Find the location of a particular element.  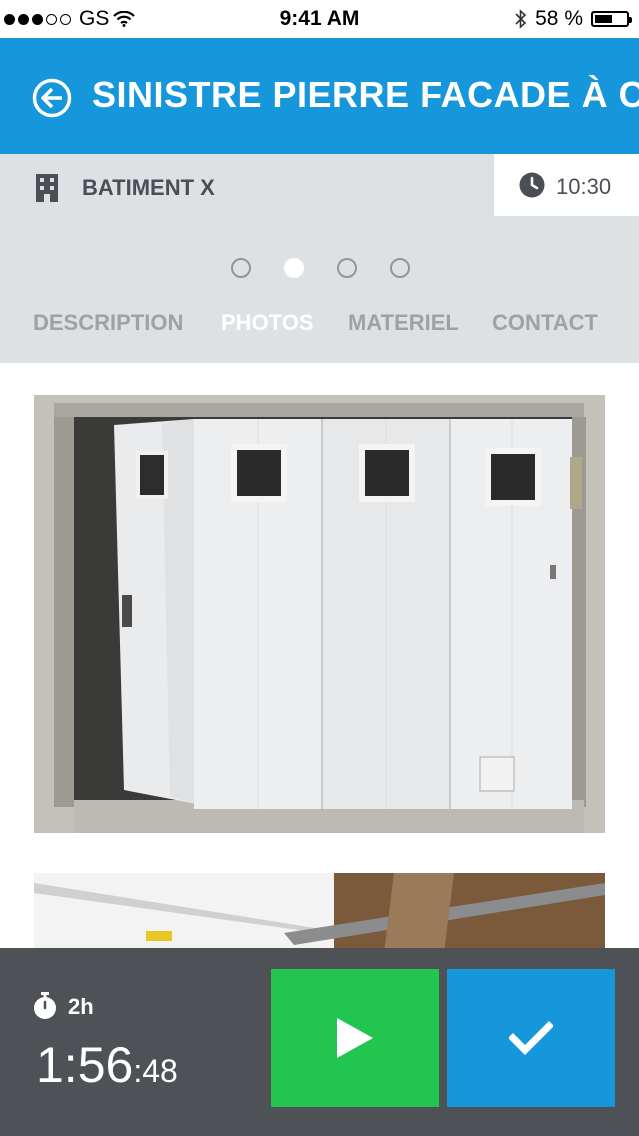

appointment-time-box: 10:30 is located at coordinates (566, 185).